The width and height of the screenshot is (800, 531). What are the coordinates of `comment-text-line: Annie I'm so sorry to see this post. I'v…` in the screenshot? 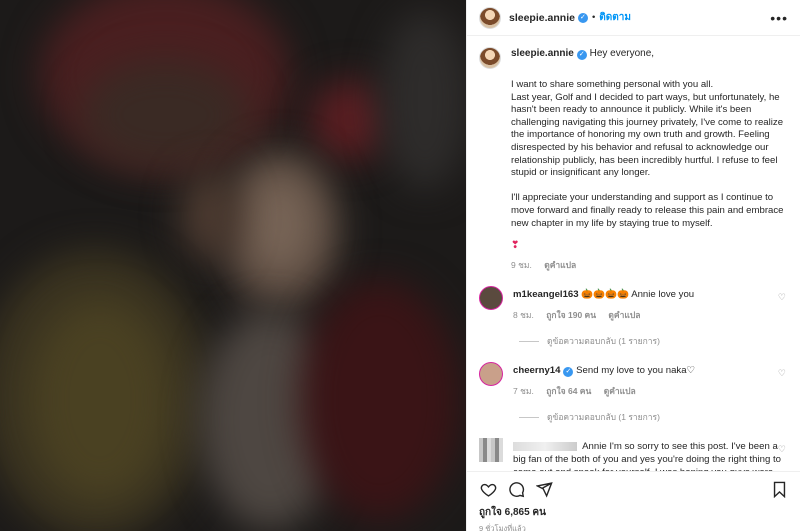 It's located at (648, 455).